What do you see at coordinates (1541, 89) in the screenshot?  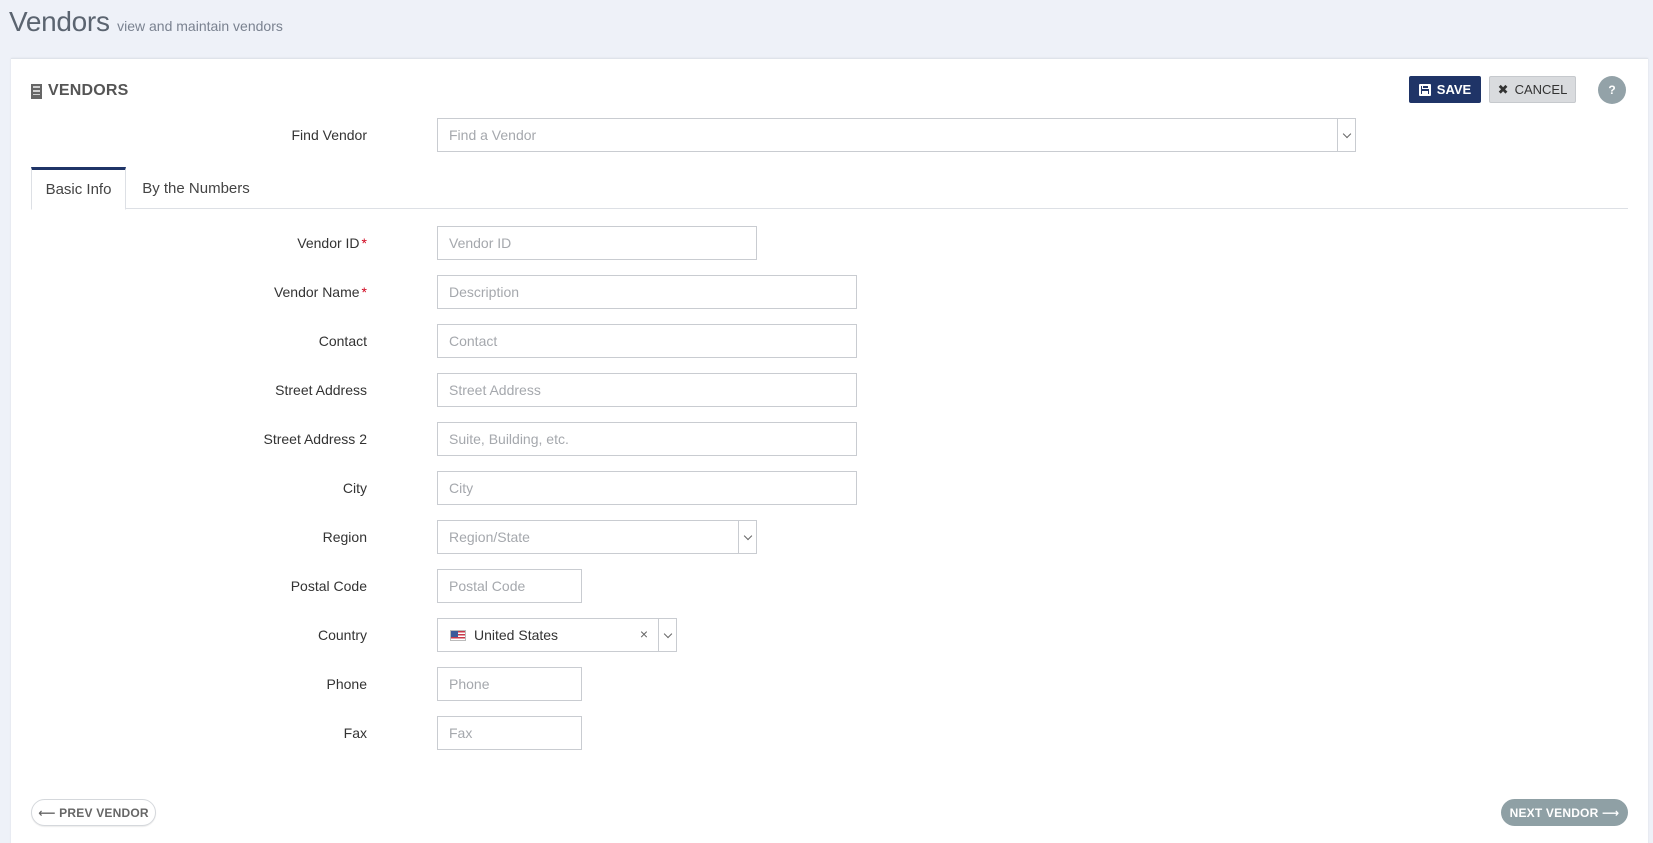 I see `cancel-button-label: CANCEL` at bounding box center [1541, 89].